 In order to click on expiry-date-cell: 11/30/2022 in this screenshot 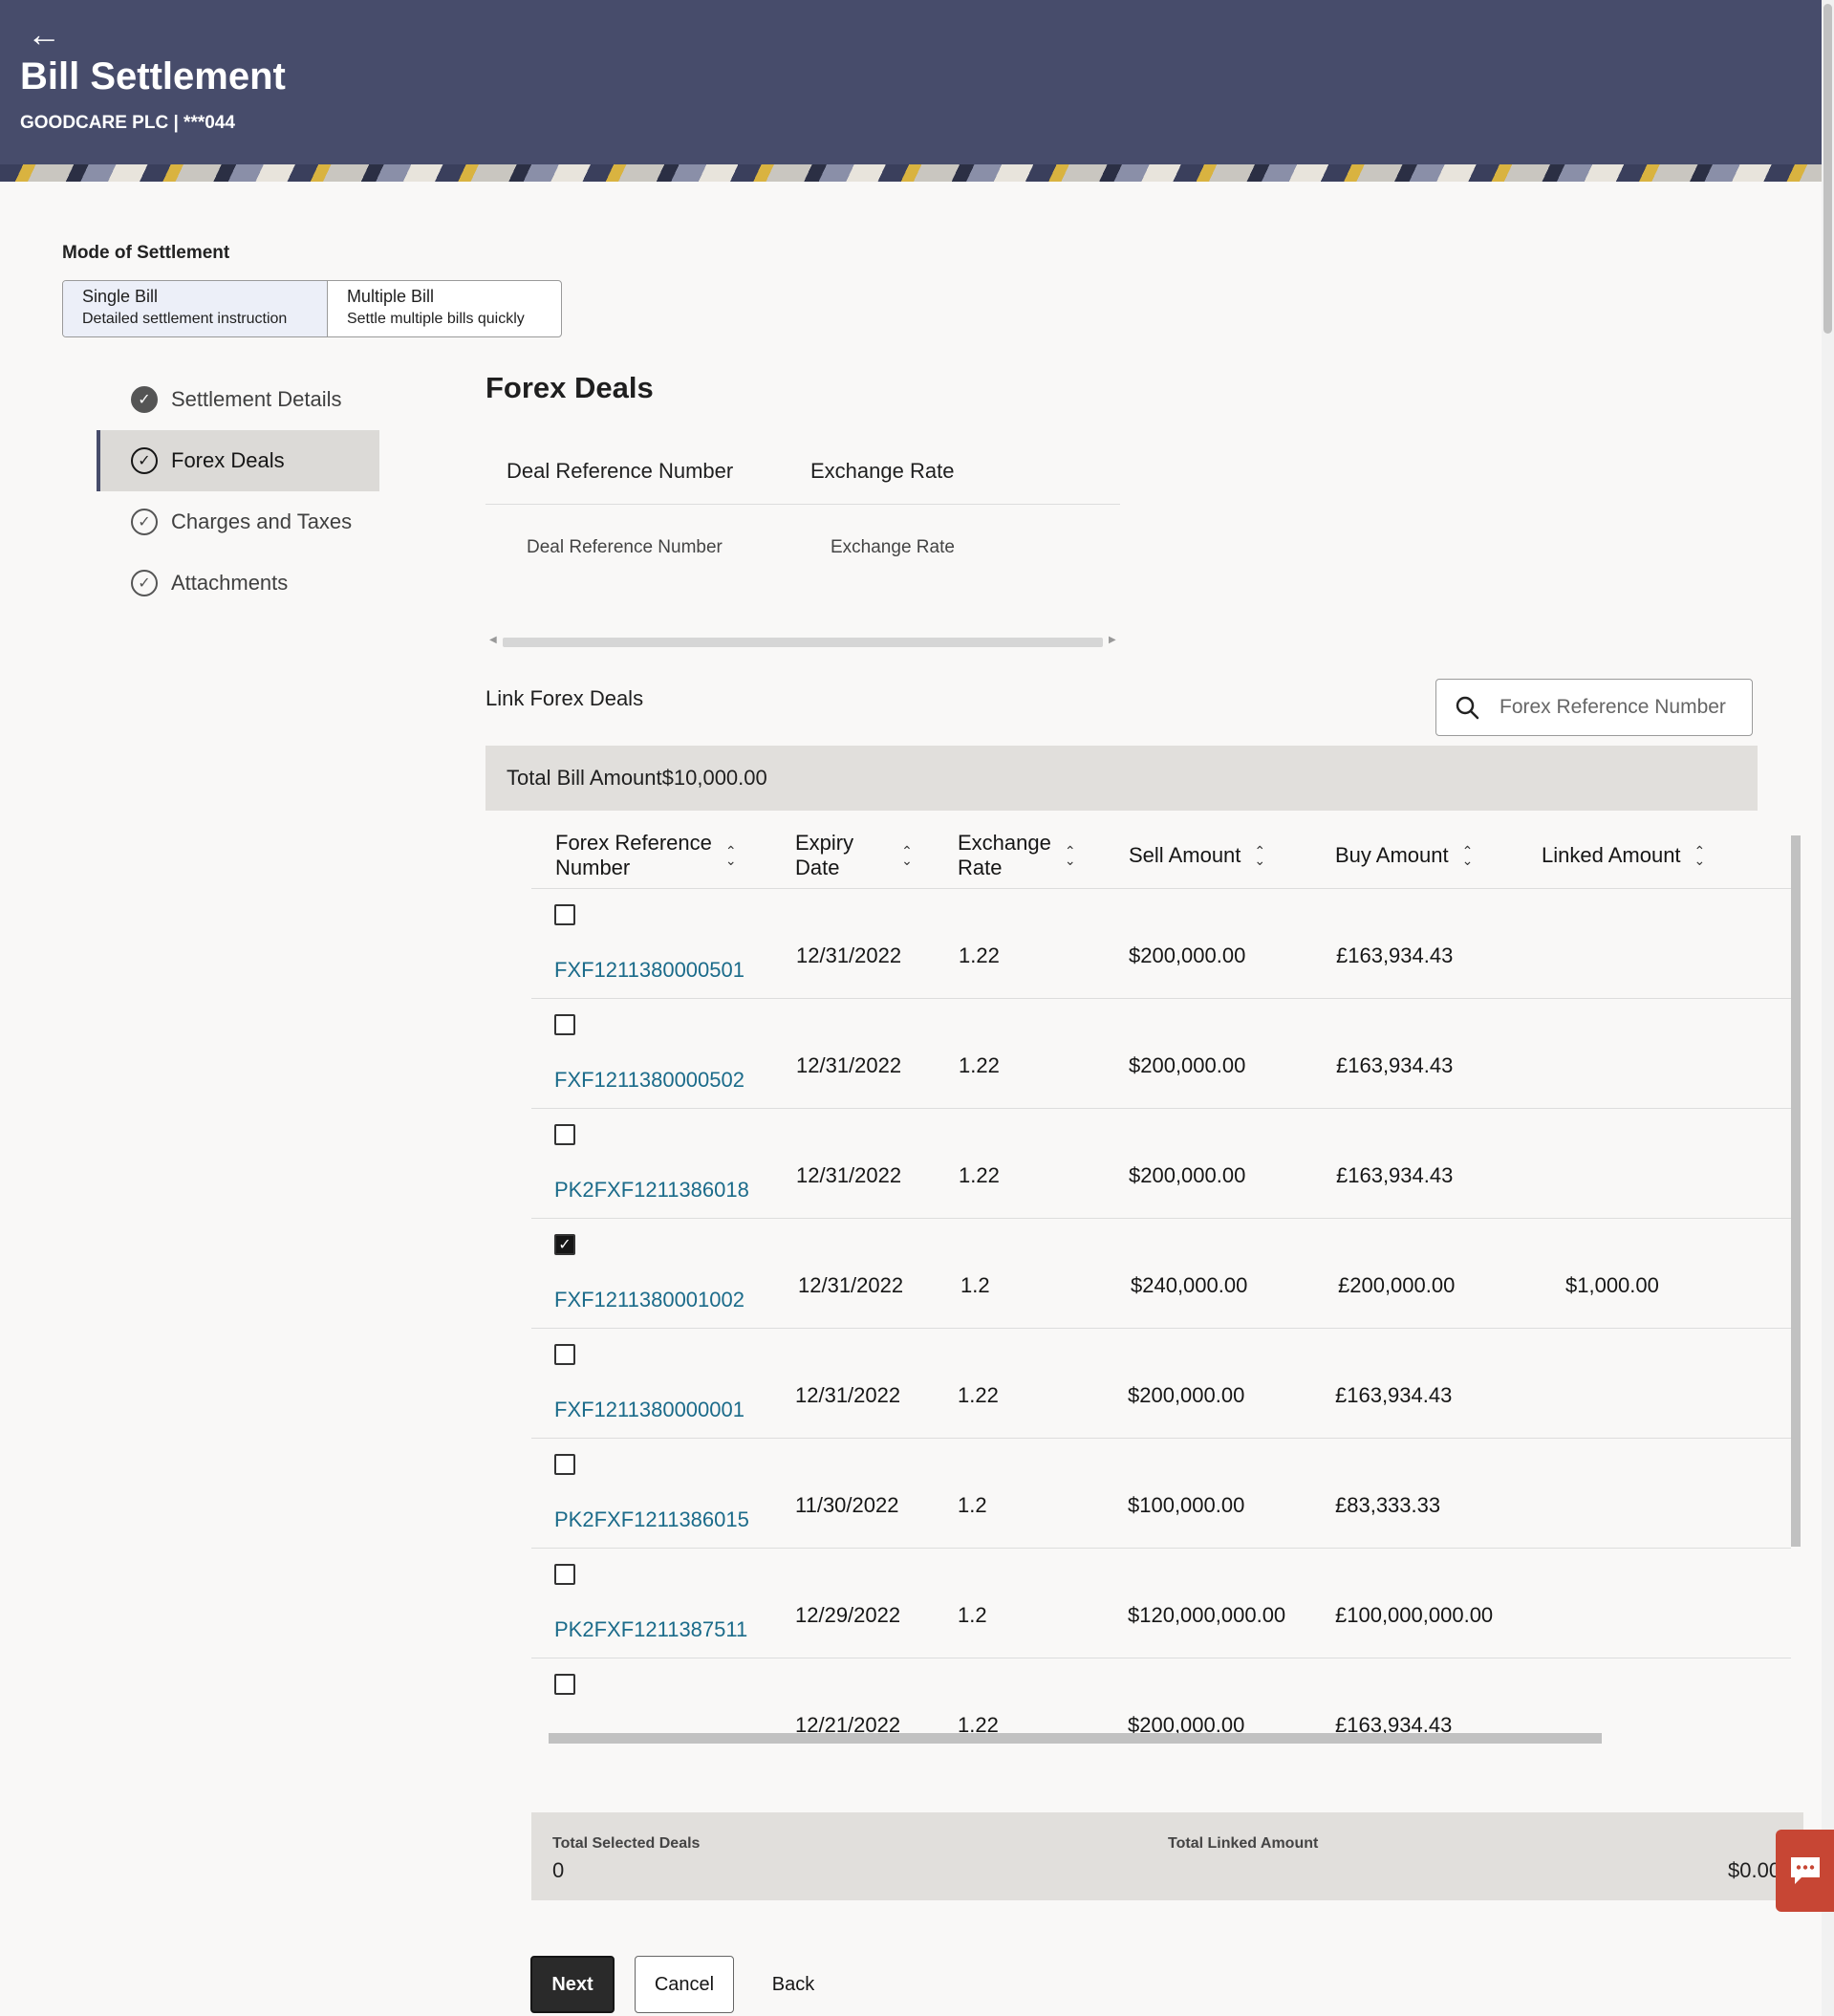, I will do `click(847, 1505)`.